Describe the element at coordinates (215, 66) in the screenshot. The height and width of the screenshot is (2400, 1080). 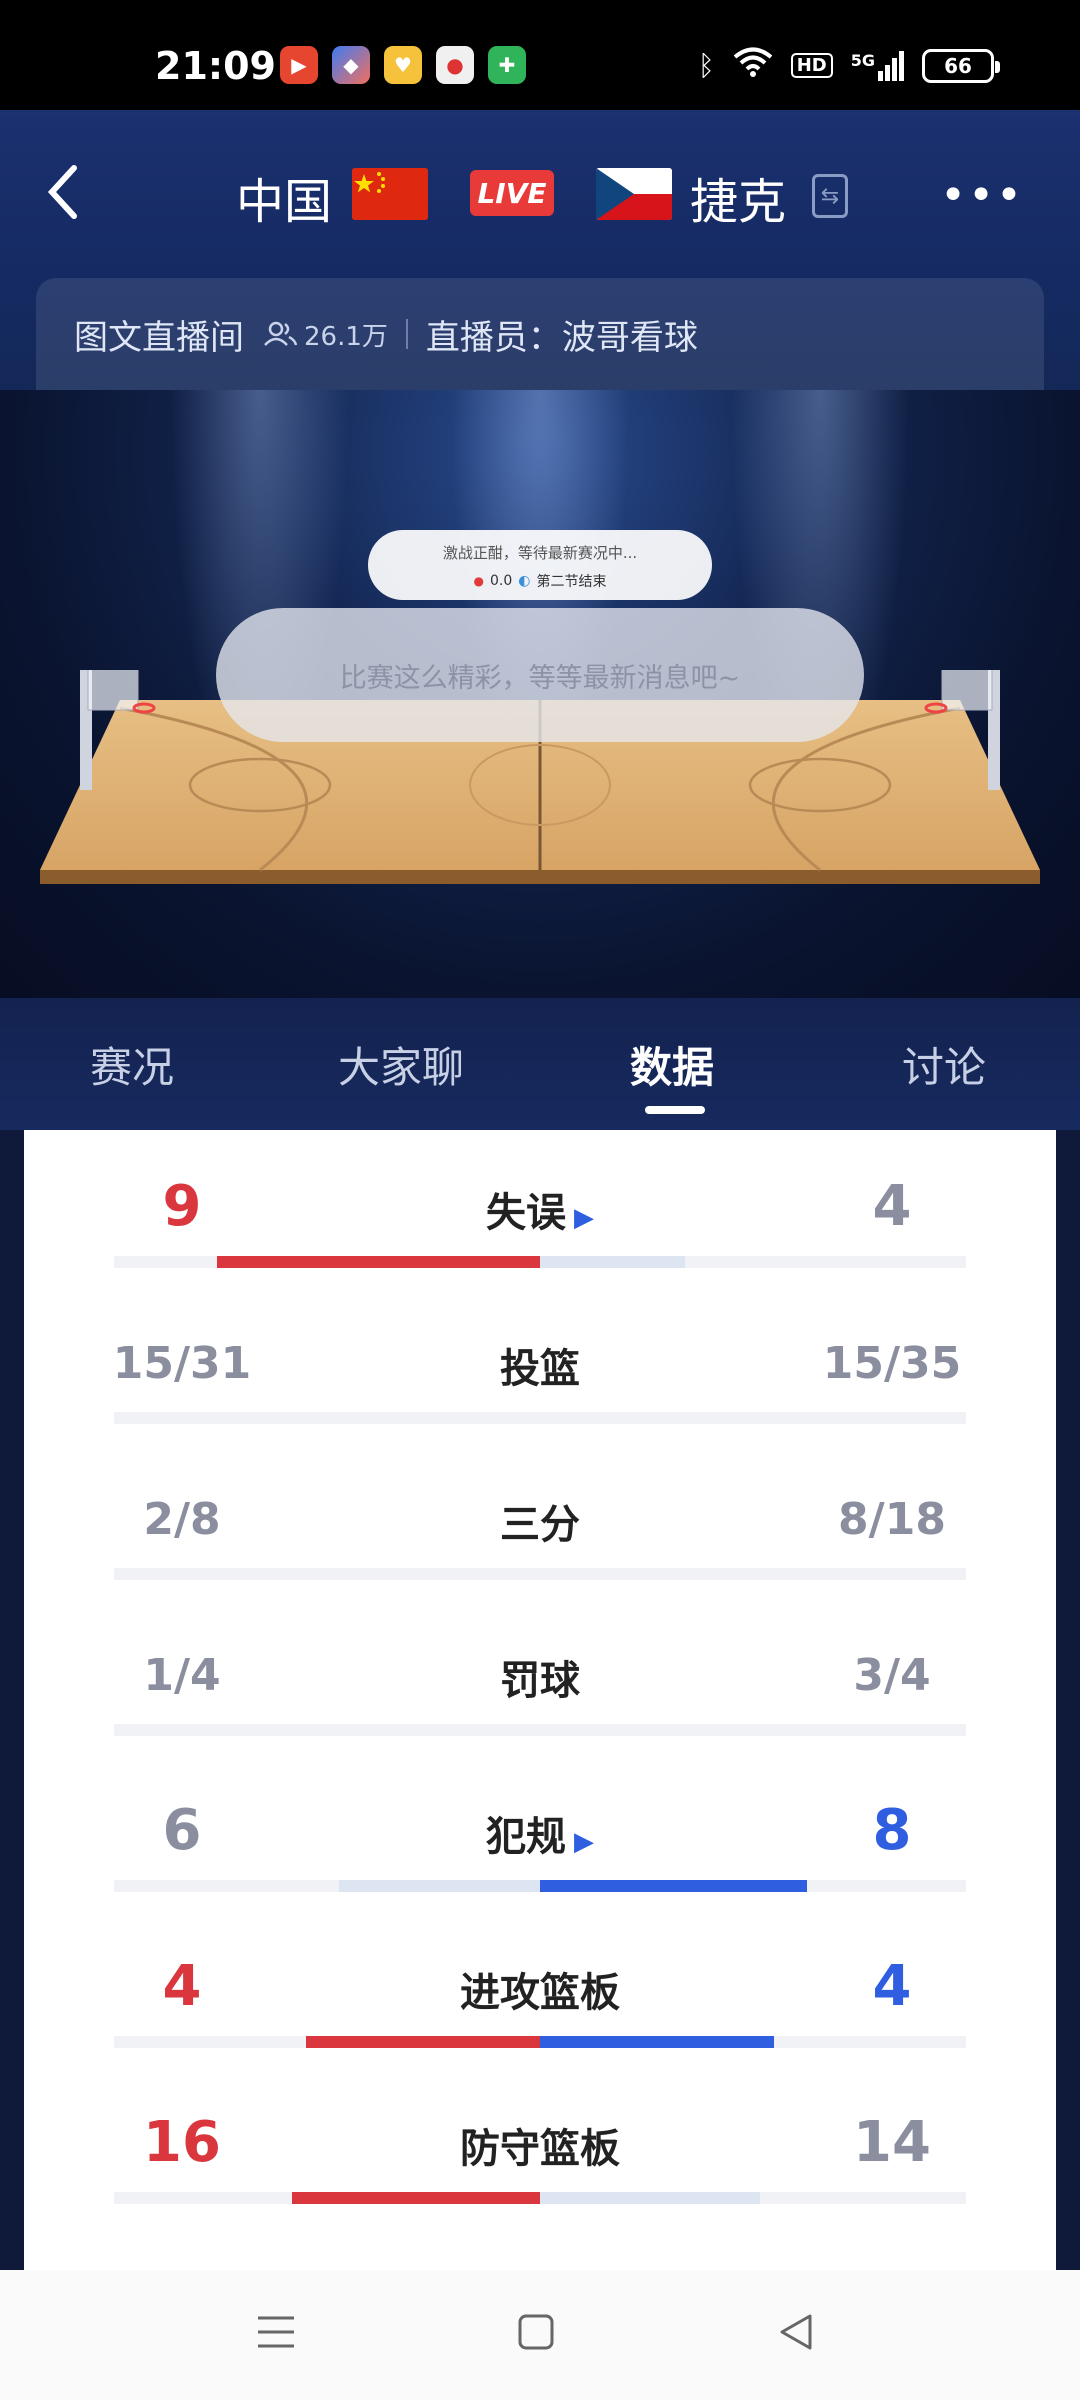
I see `status-time: 21:09` at that location.